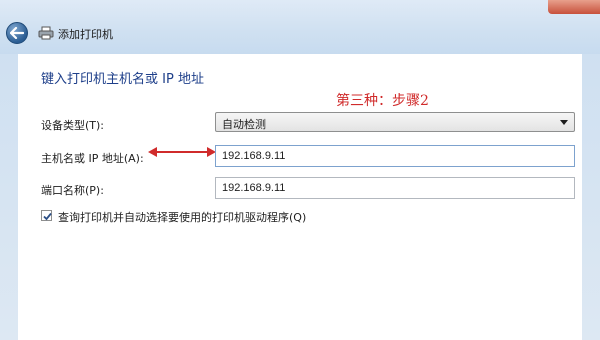 The width and height of the screenshot is (600, 340). Describe the element at coordinates (395, 156) in the screenshot. I see `hostname-input: 192.168.9.11` at that location.